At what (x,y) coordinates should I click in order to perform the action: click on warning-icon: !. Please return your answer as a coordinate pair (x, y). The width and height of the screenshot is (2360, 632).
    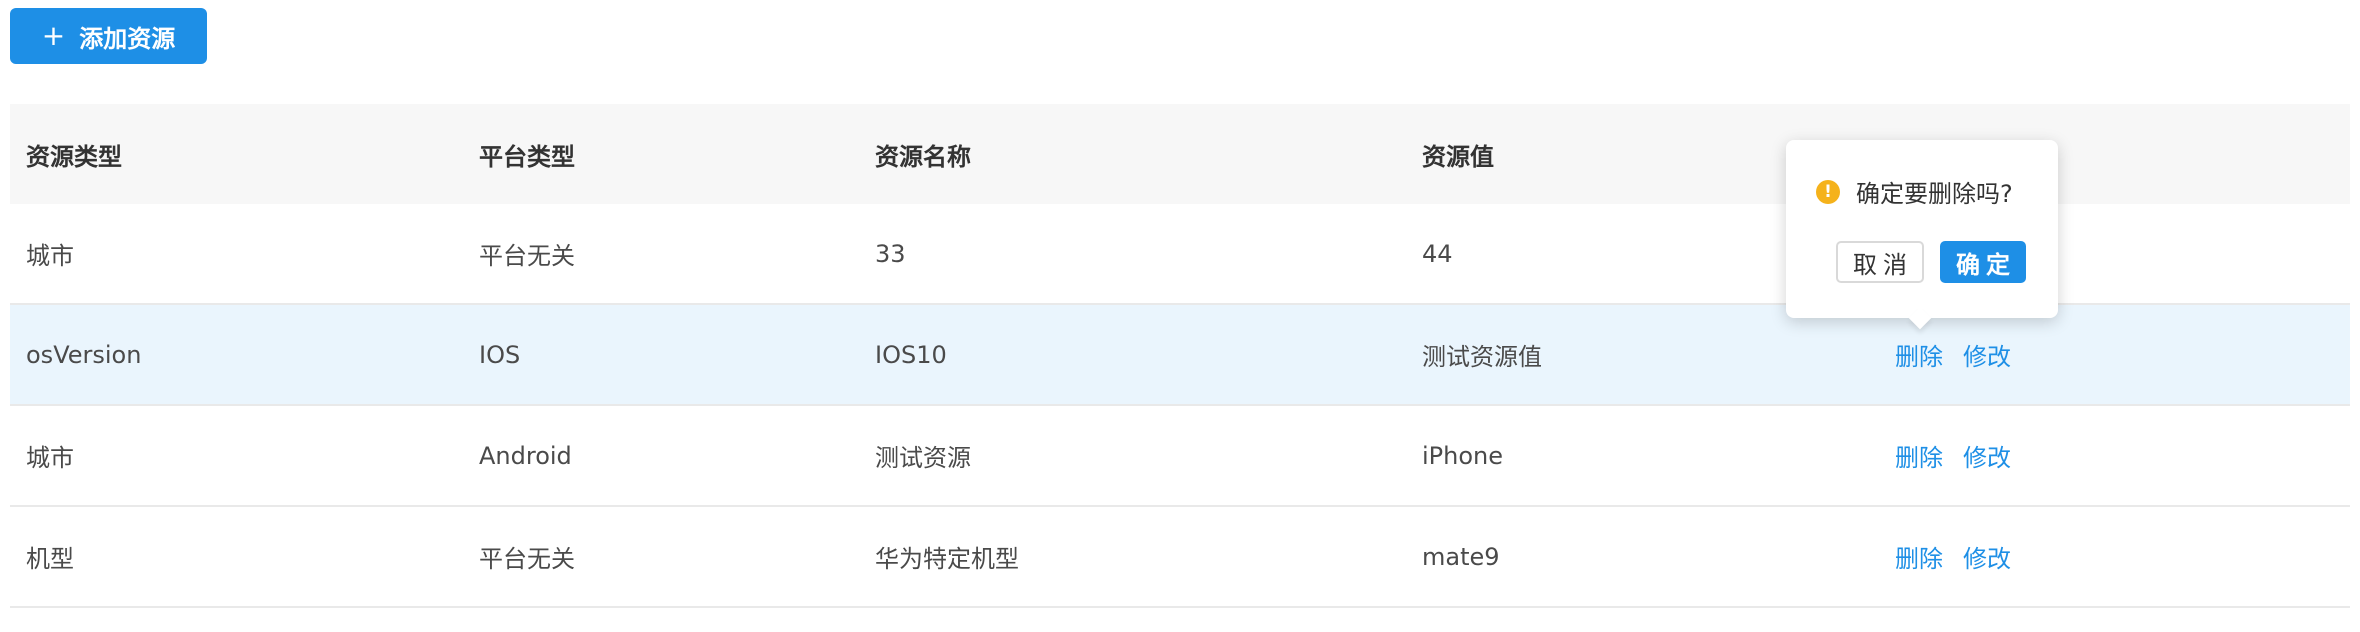
    Looking at the image, I should click on (1828, 191).